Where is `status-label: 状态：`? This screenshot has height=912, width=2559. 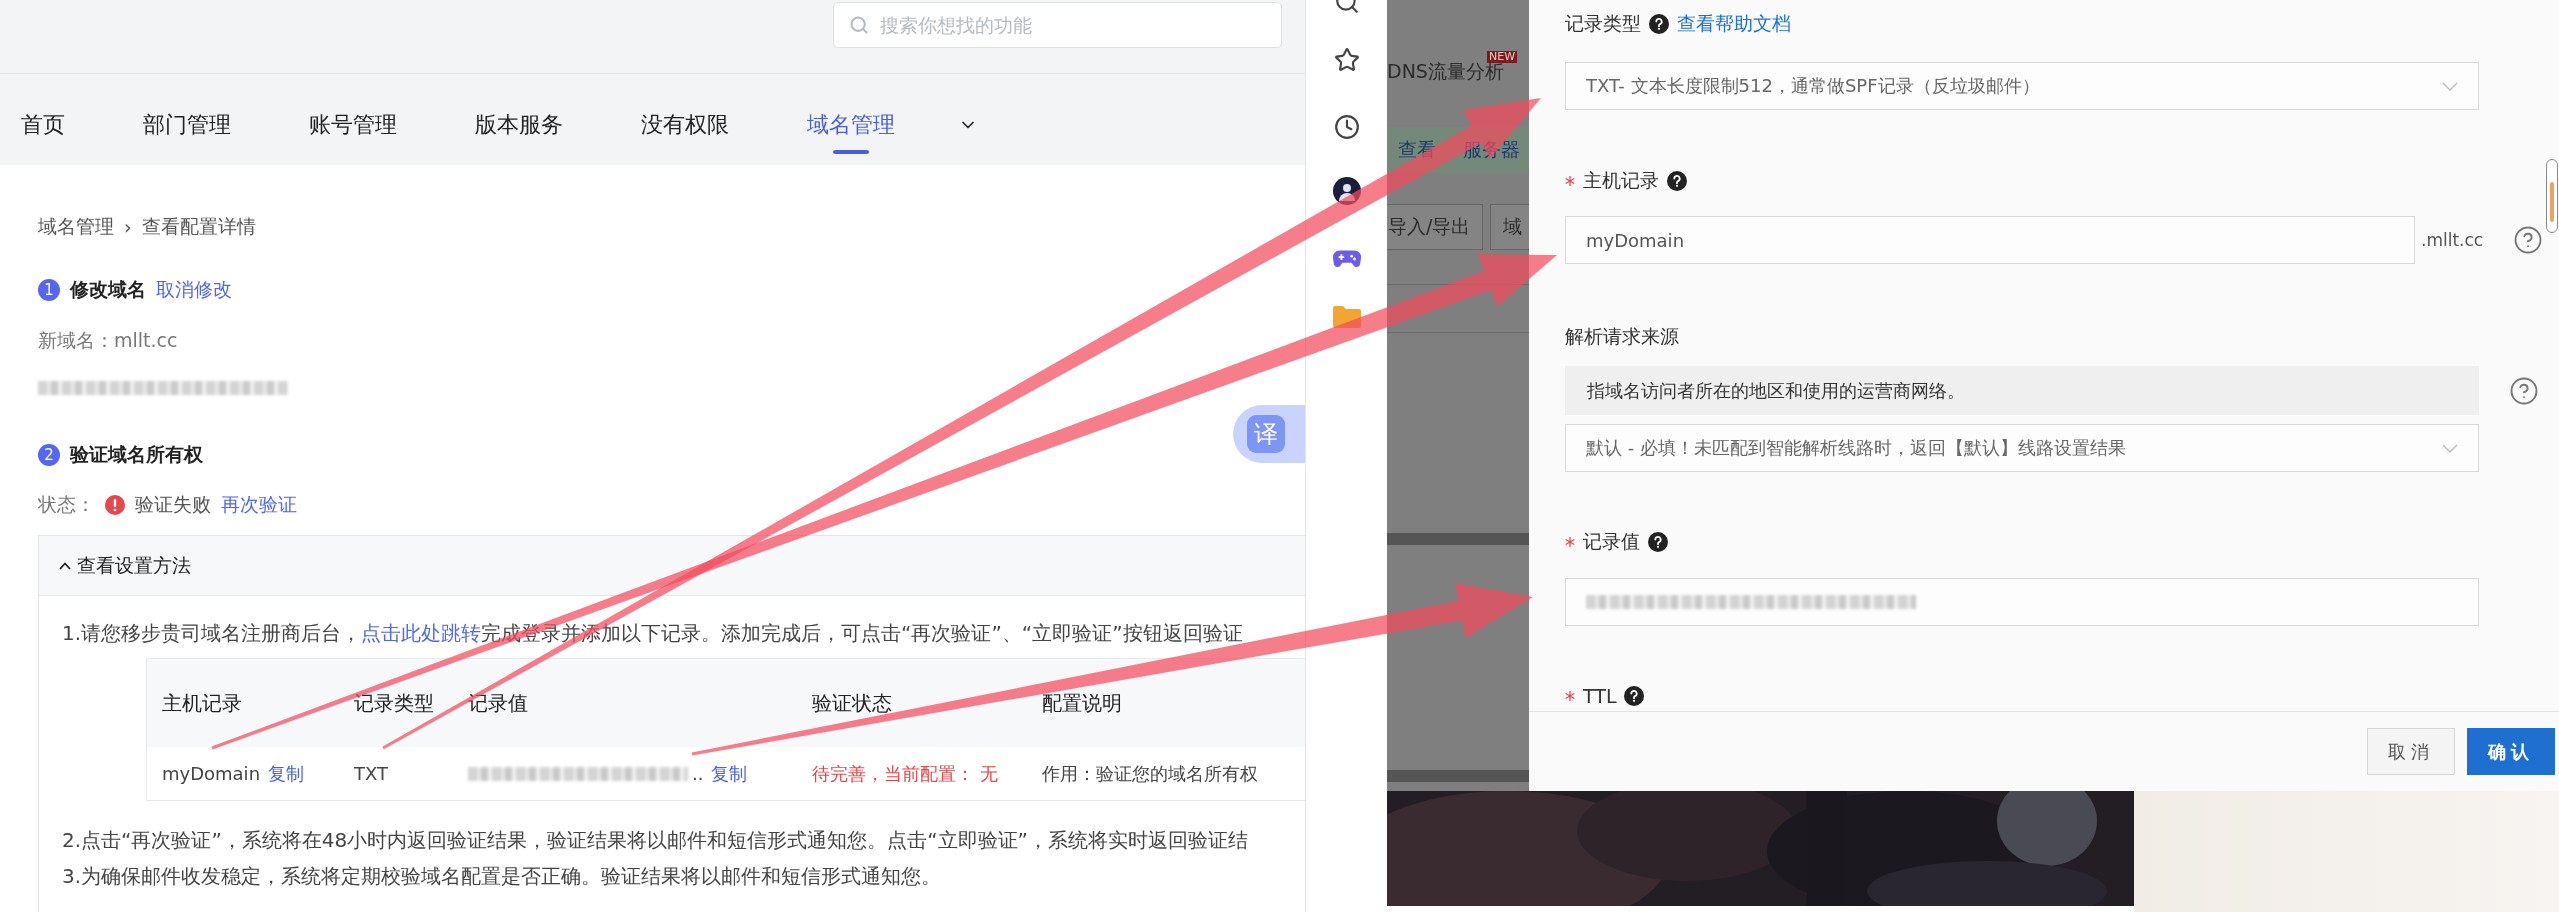
status-label: 状态： is located at coordinates (66, 504).